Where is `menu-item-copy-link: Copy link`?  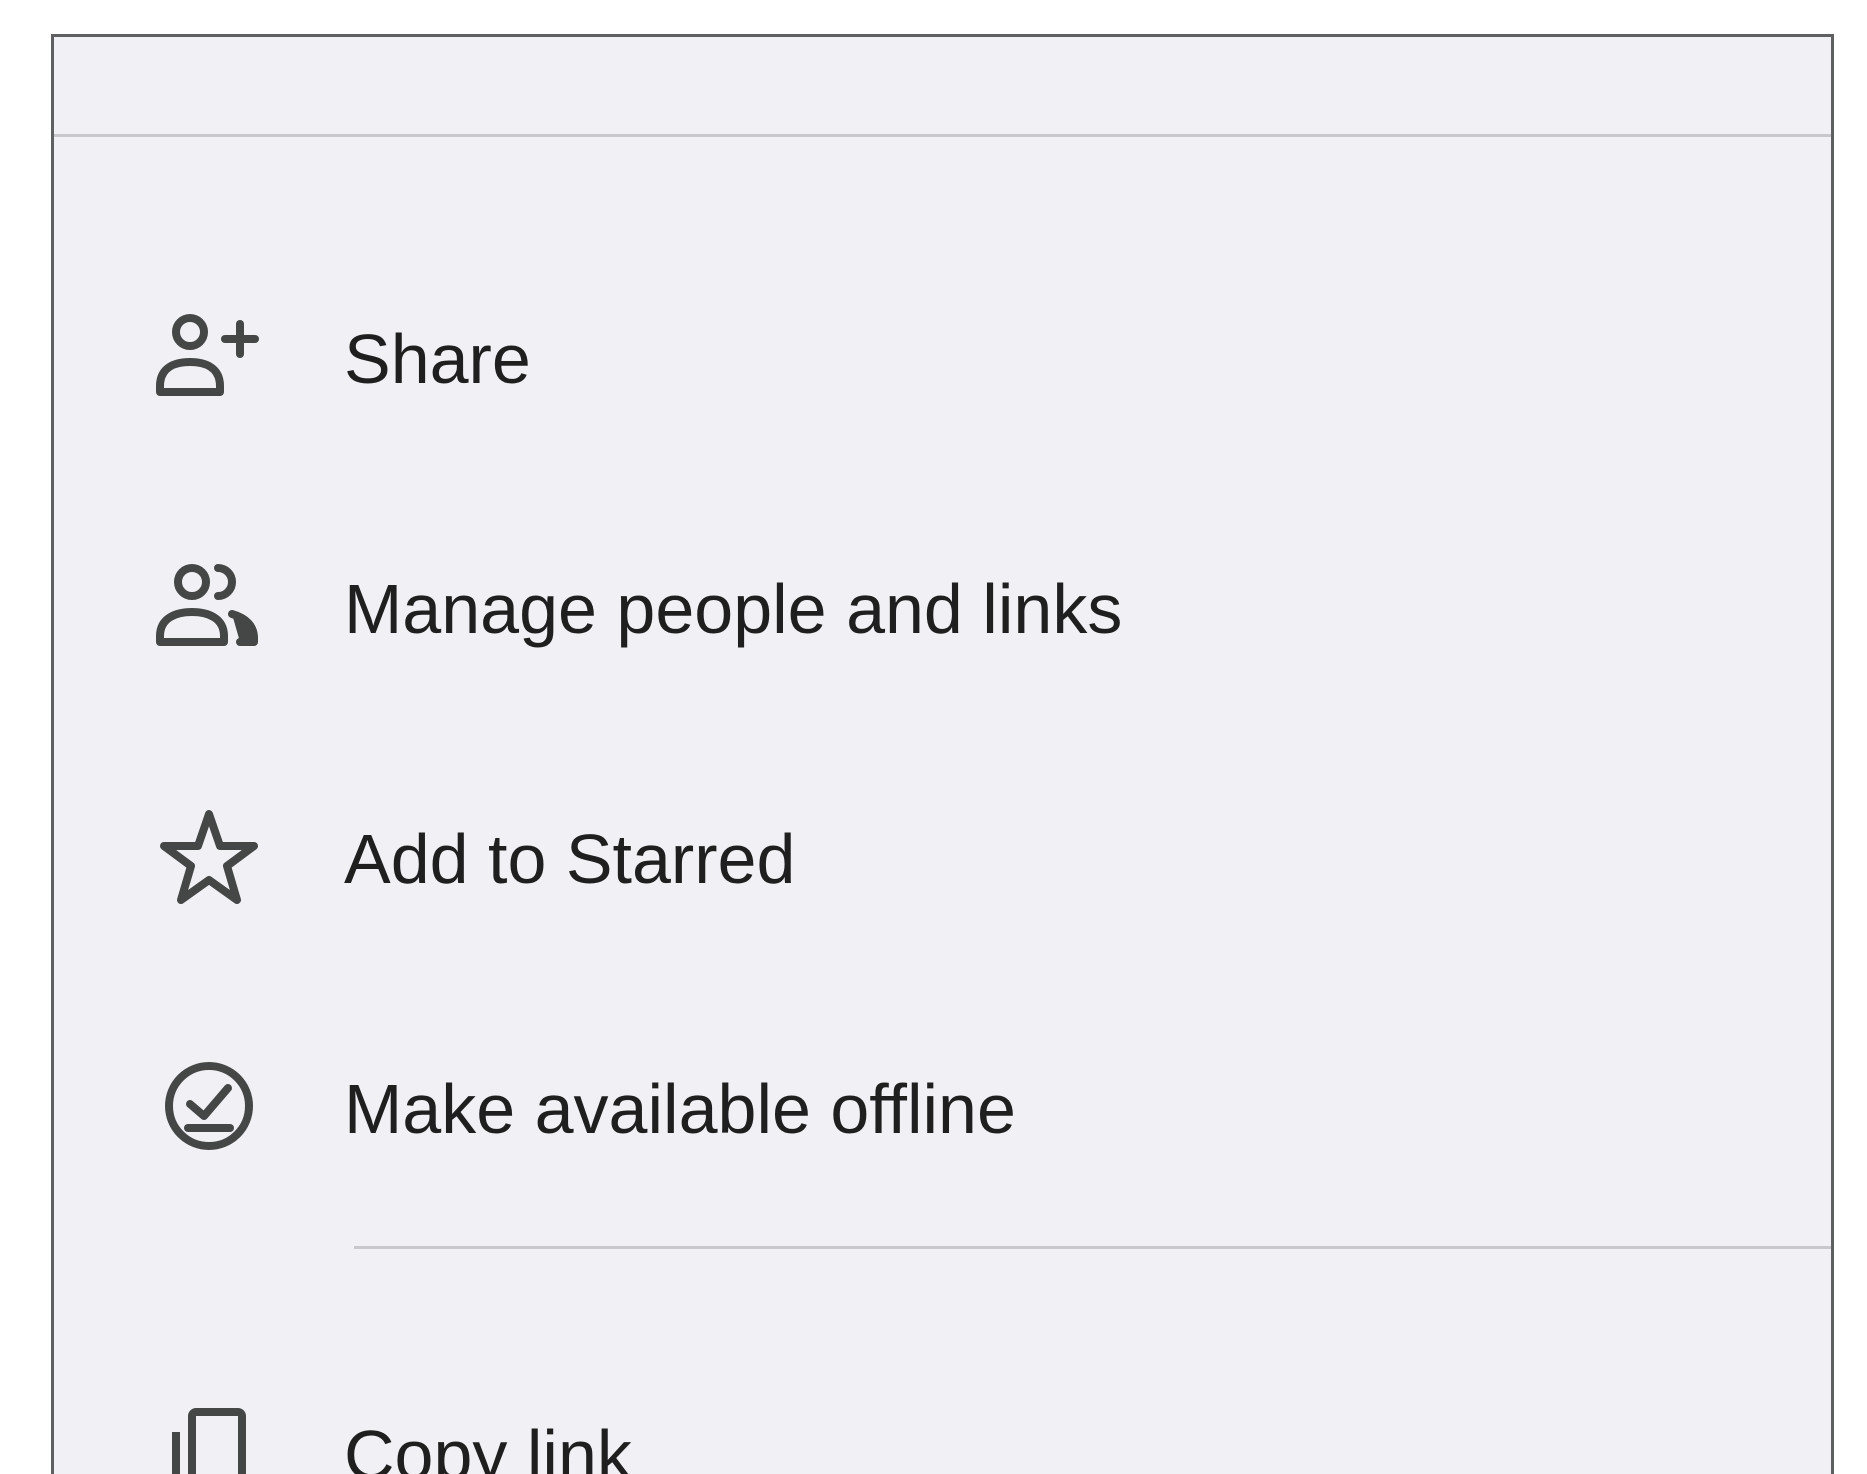 menu-item-copy-link: Copy link is located at coordinates (942, 1423).